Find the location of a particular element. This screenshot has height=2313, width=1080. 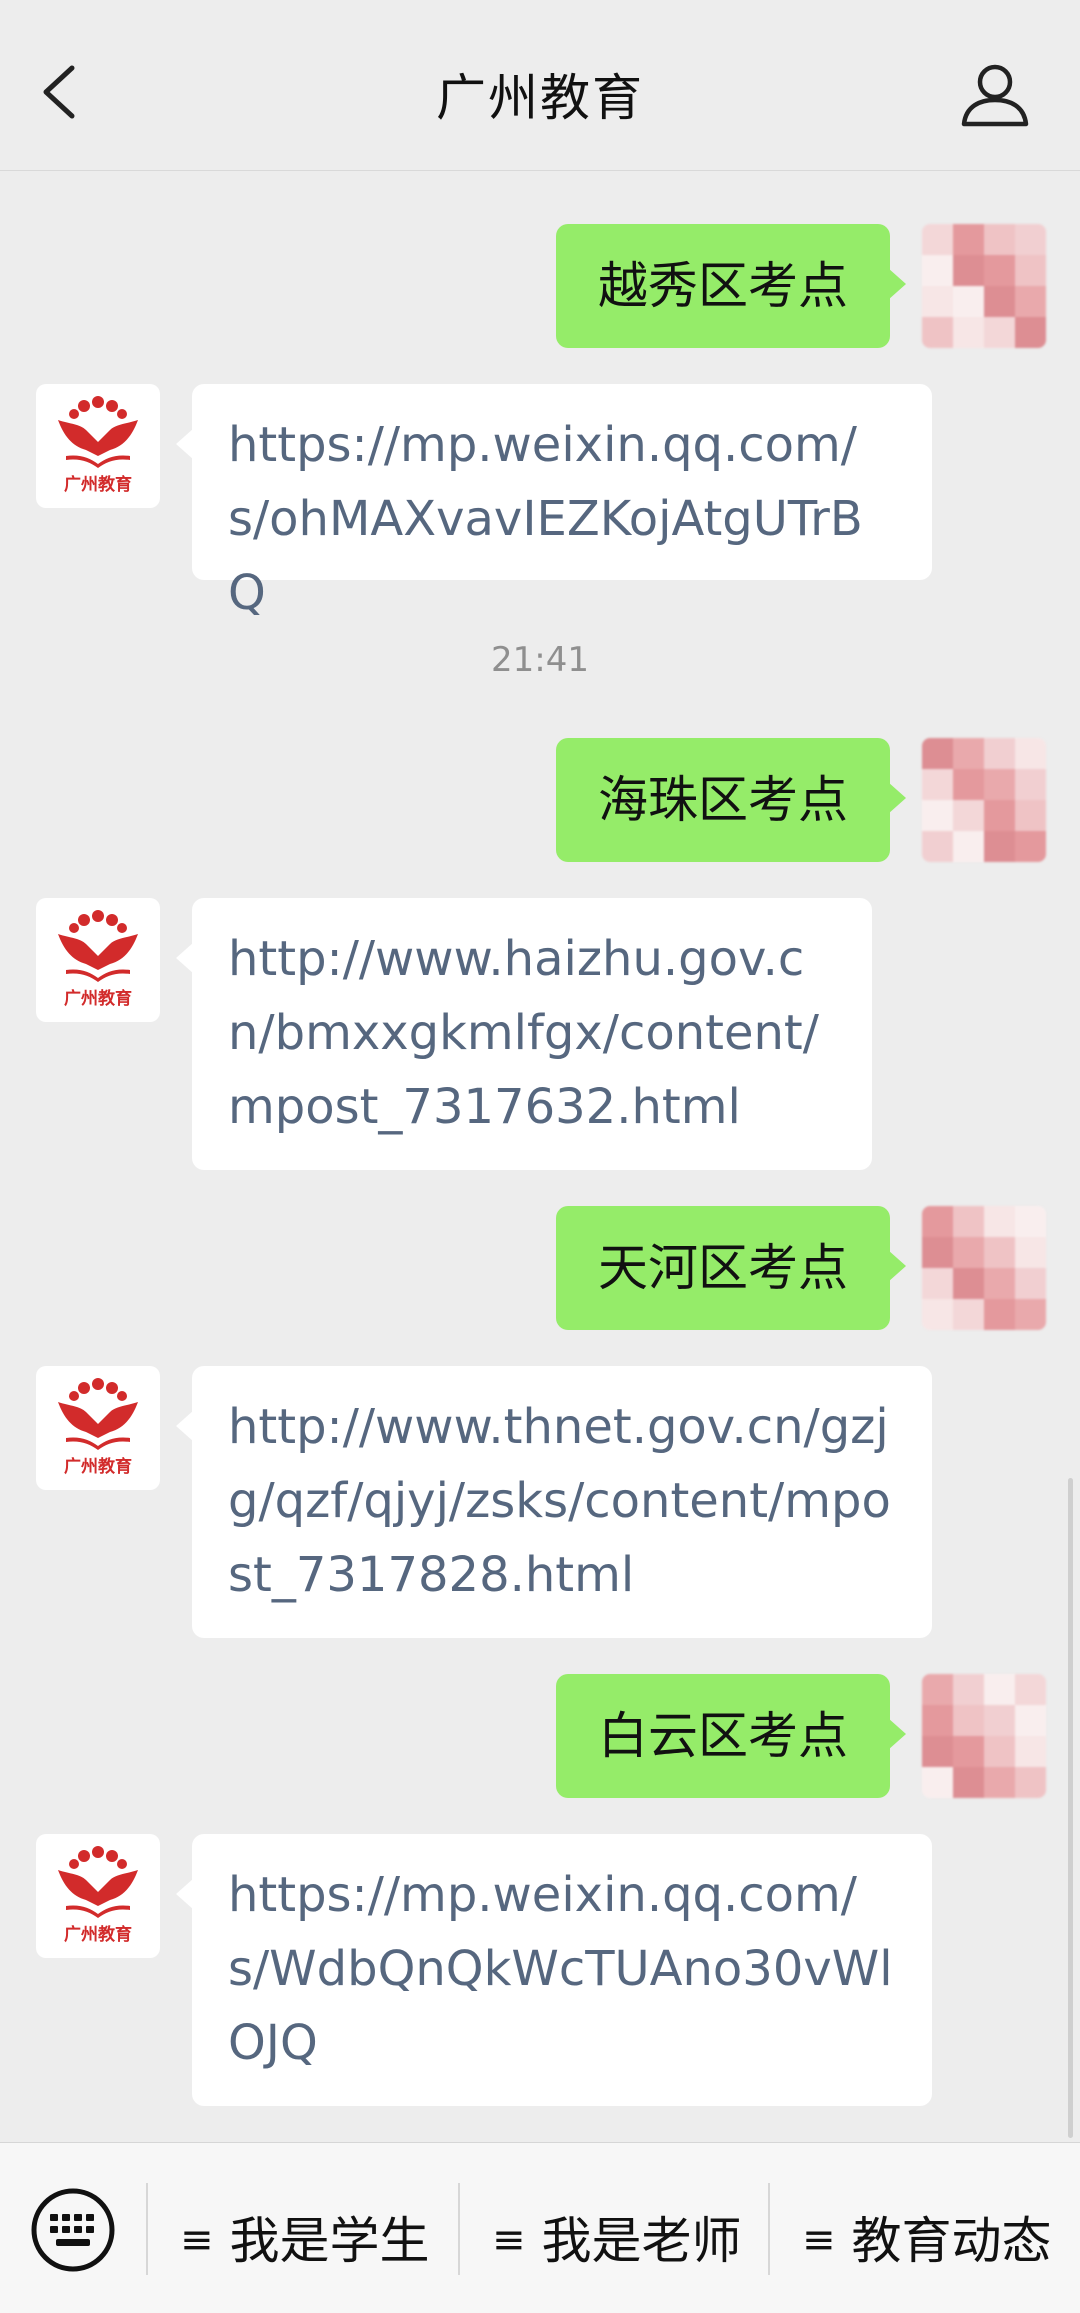

timestamp: 21:41 is located at coordinates (540, 660).